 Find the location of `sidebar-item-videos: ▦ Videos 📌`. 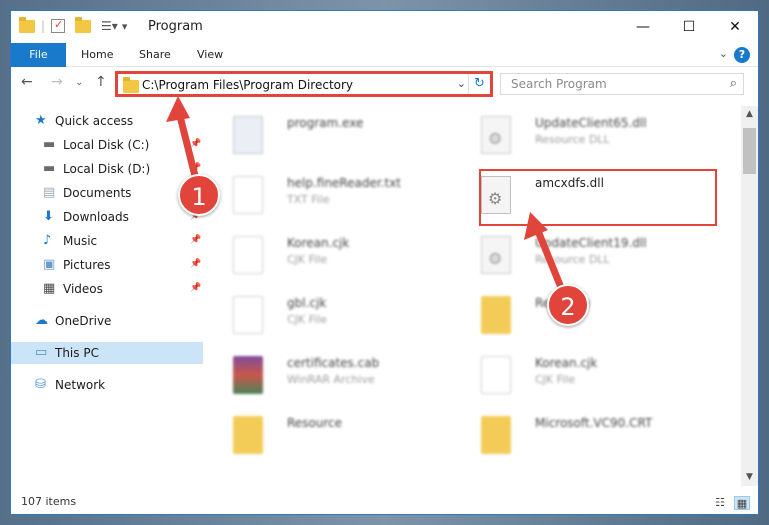

sidebar-item-videos: ▦ Videos 📌 is located at coordinates (107, 289).